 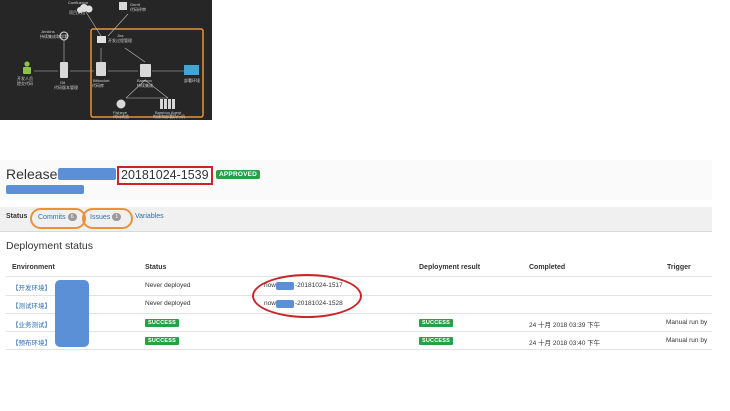 I want to click on release-version: 20181024-1539, so click(x=165, y=175).